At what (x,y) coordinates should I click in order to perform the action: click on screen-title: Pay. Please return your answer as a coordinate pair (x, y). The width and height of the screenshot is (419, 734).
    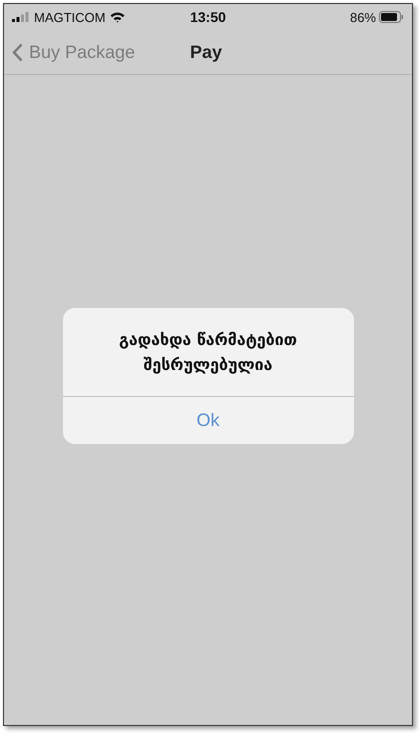
    Looking at the image, I should click on (206, 52).